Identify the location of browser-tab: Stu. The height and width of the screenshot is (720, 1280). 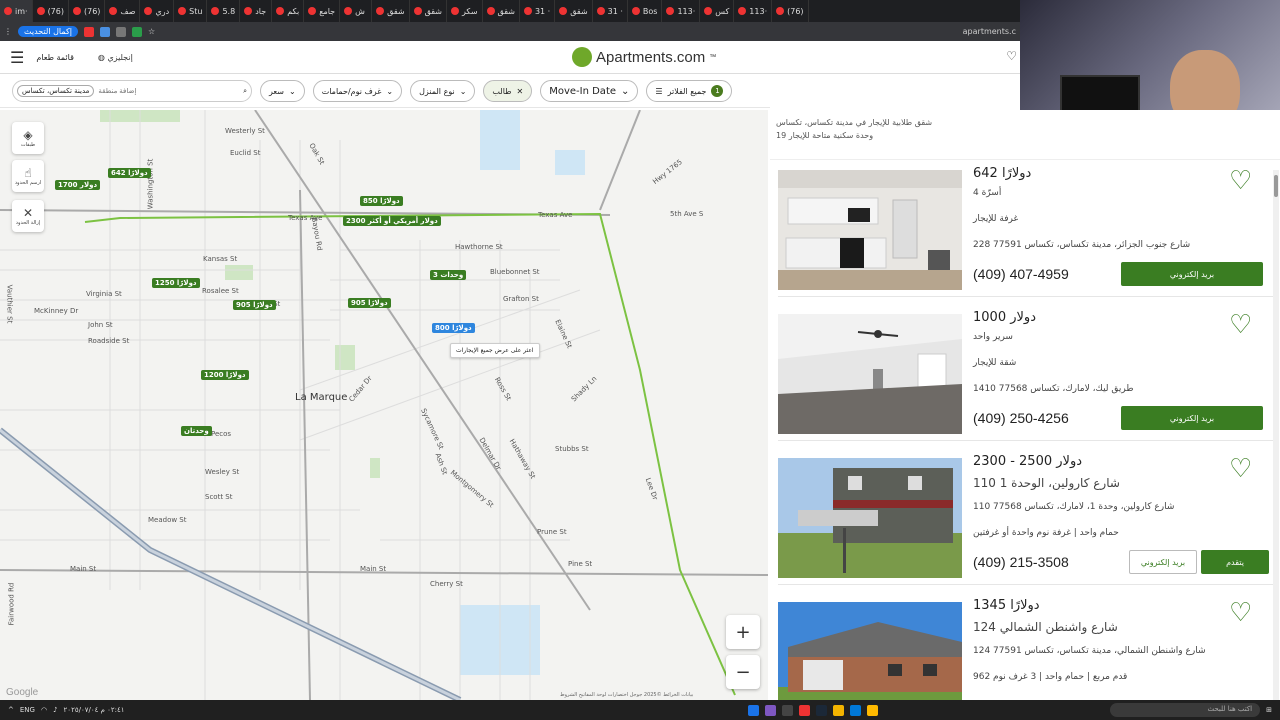
(191, 11).